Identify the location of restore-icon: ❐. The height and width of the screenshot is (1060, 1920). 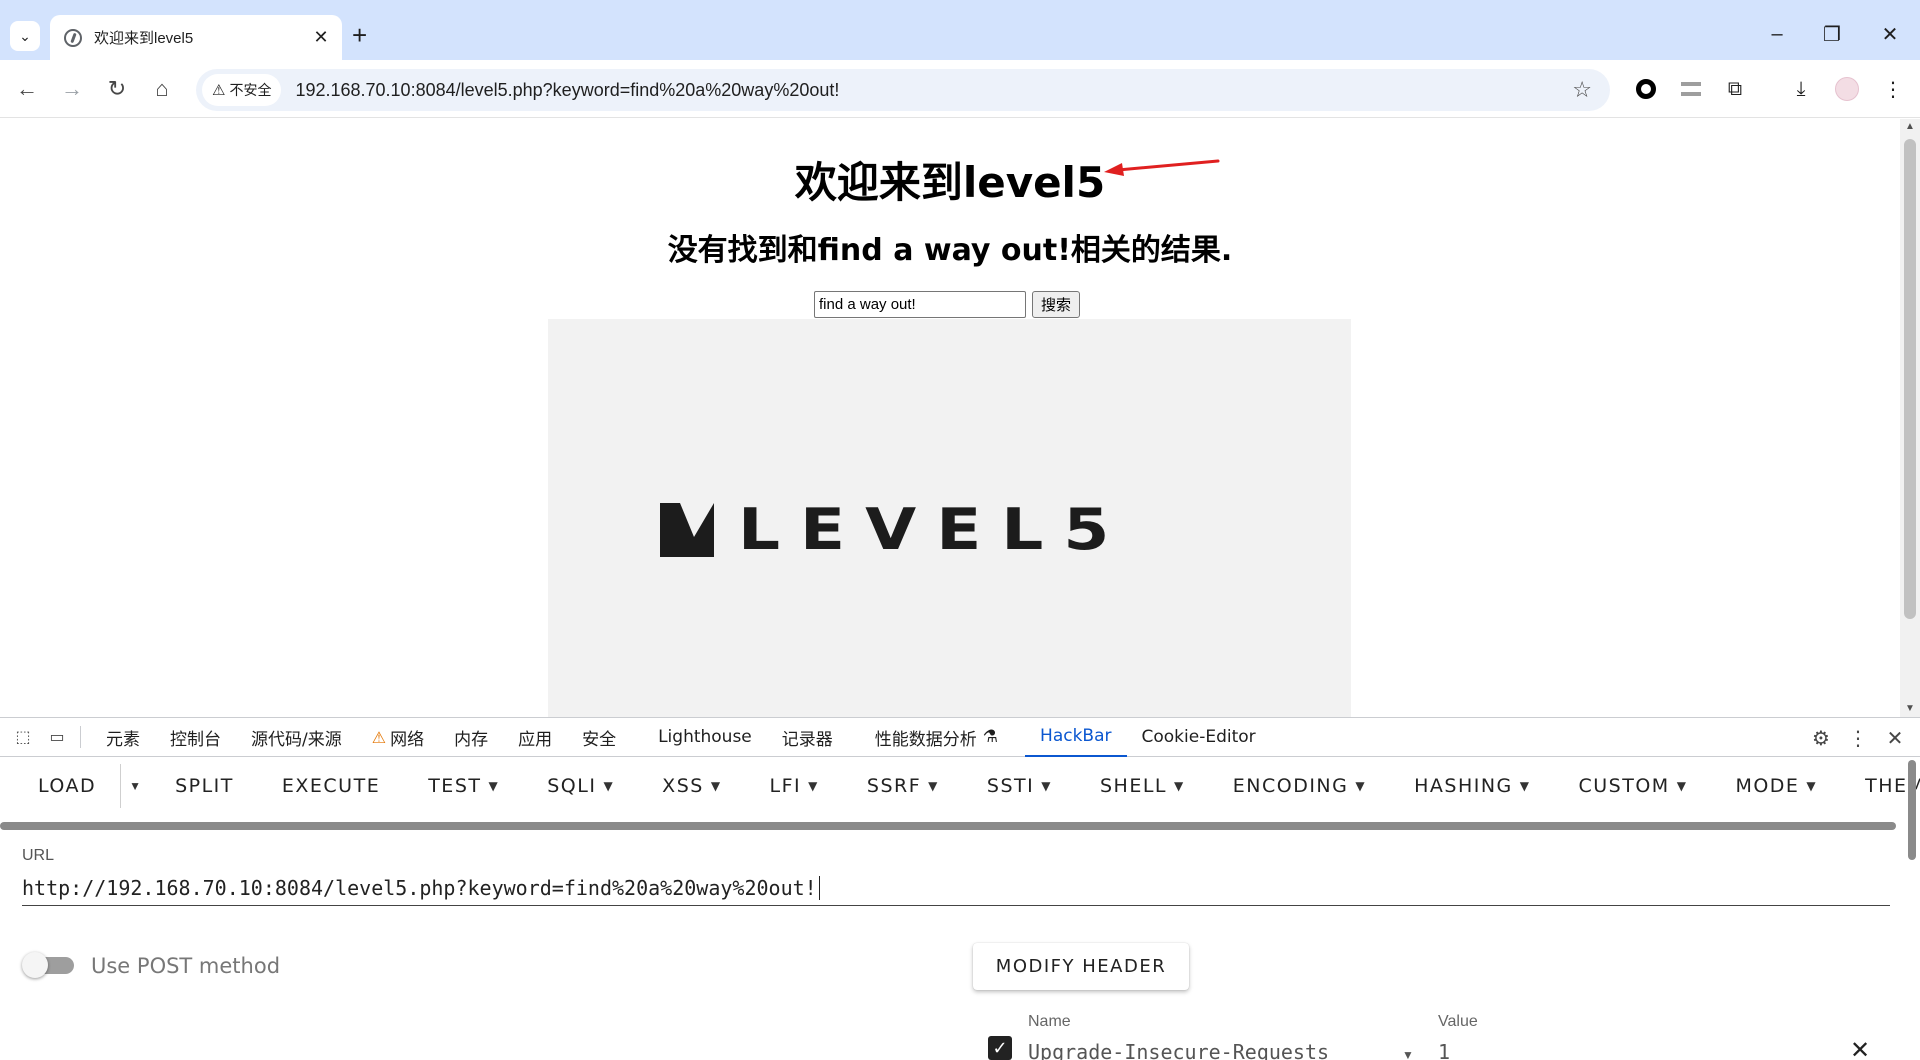
(1832, 34).